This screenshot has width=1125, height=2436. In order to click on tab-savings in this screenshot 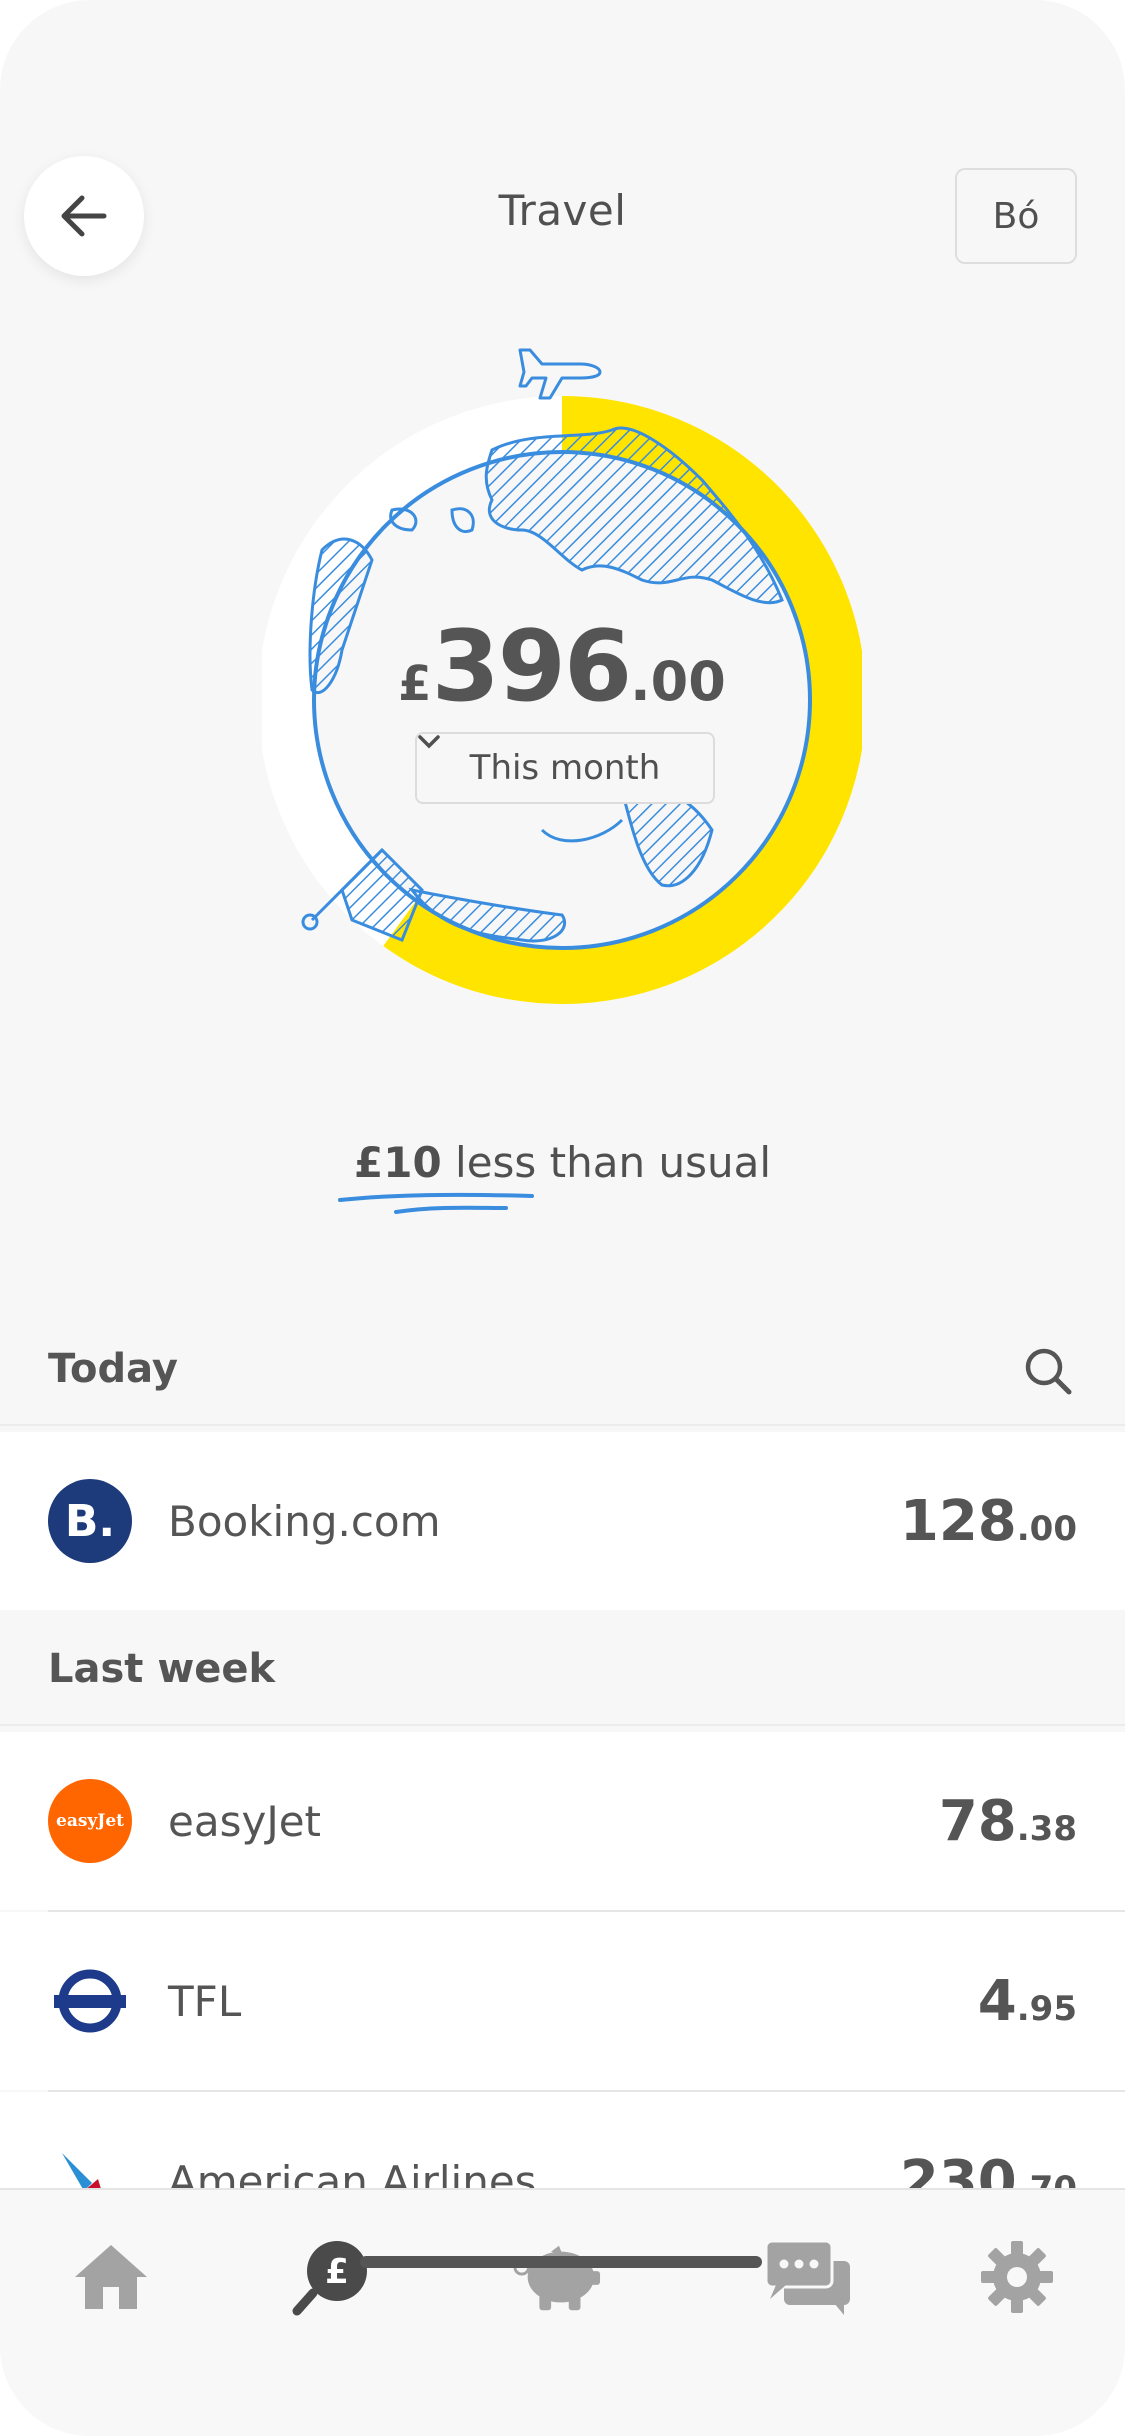, I will do `click(557, 2277)`.